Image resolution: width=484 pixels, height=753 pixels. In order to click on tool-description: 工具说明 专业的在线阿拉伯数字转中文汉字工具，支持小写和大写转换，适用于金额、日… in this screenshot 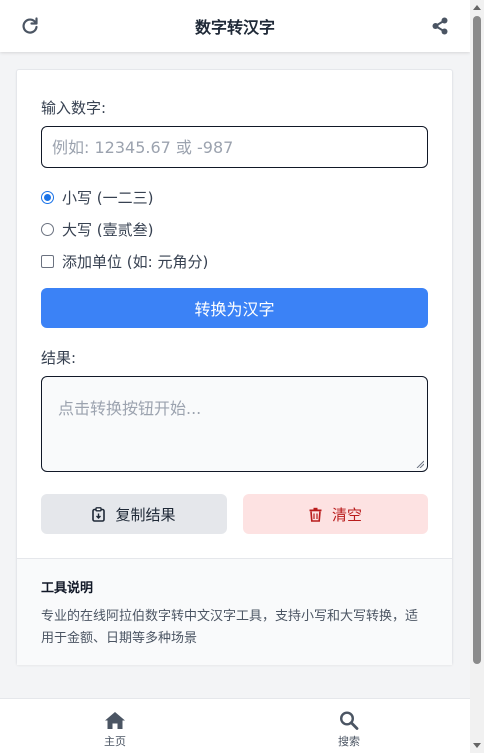, I will do `click(234, 611)`.